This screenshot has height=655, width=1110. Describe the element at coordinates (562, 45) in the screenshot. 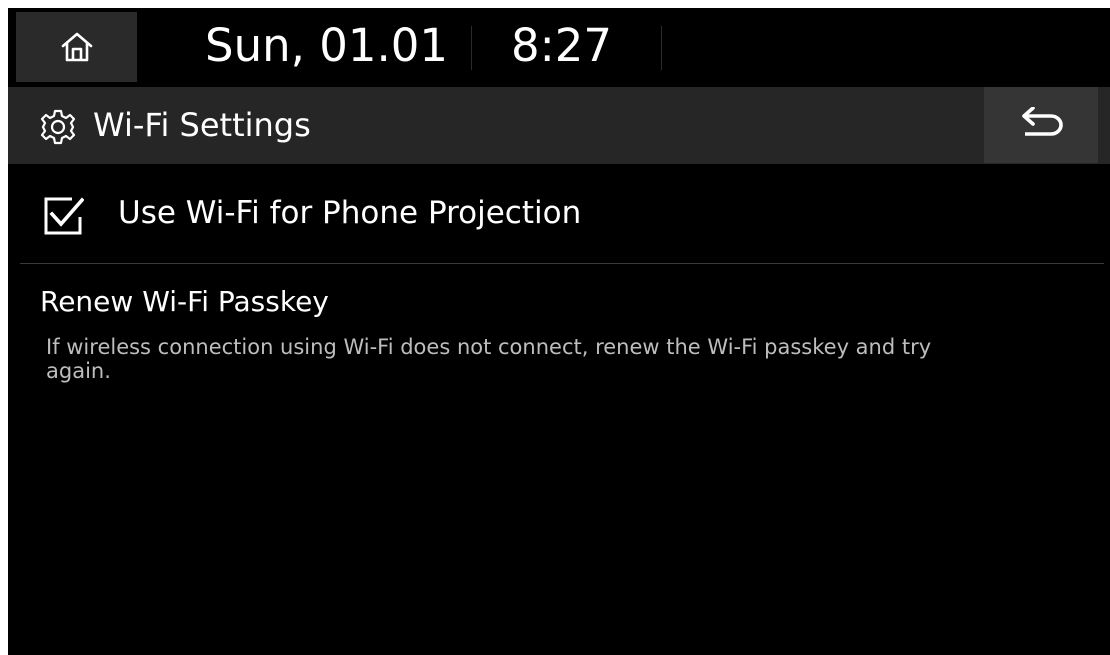

I see `status-time: 8:27` at that location.